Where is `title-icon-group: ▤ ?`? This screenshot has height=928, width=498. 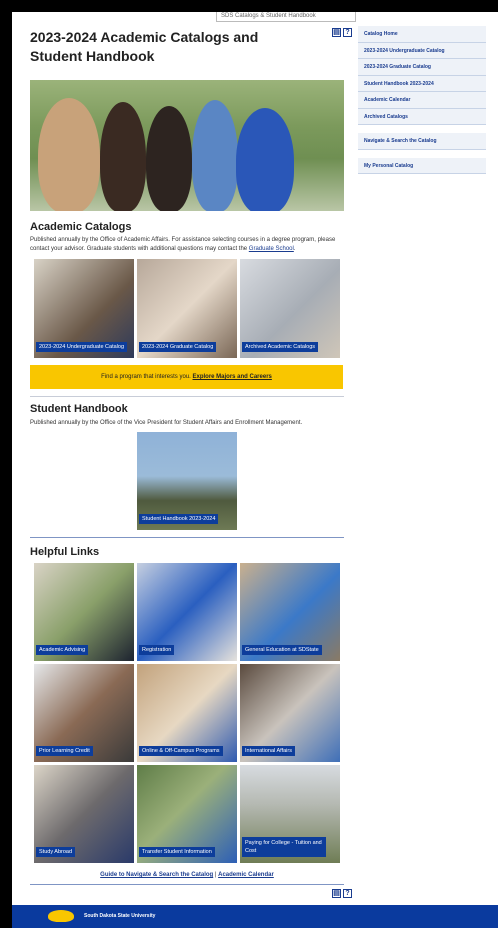 title-icon-group: ▤ ? is located at coordinates (342, 32).